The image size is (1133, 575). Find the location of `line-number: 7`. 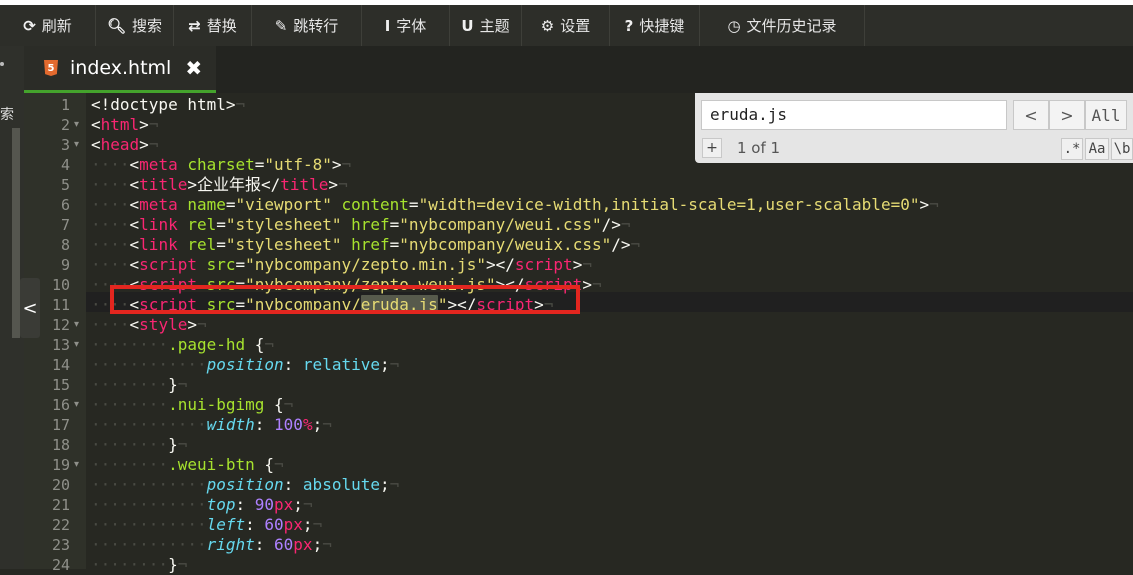

line-number: 7 is located at coordinates (65, 225).